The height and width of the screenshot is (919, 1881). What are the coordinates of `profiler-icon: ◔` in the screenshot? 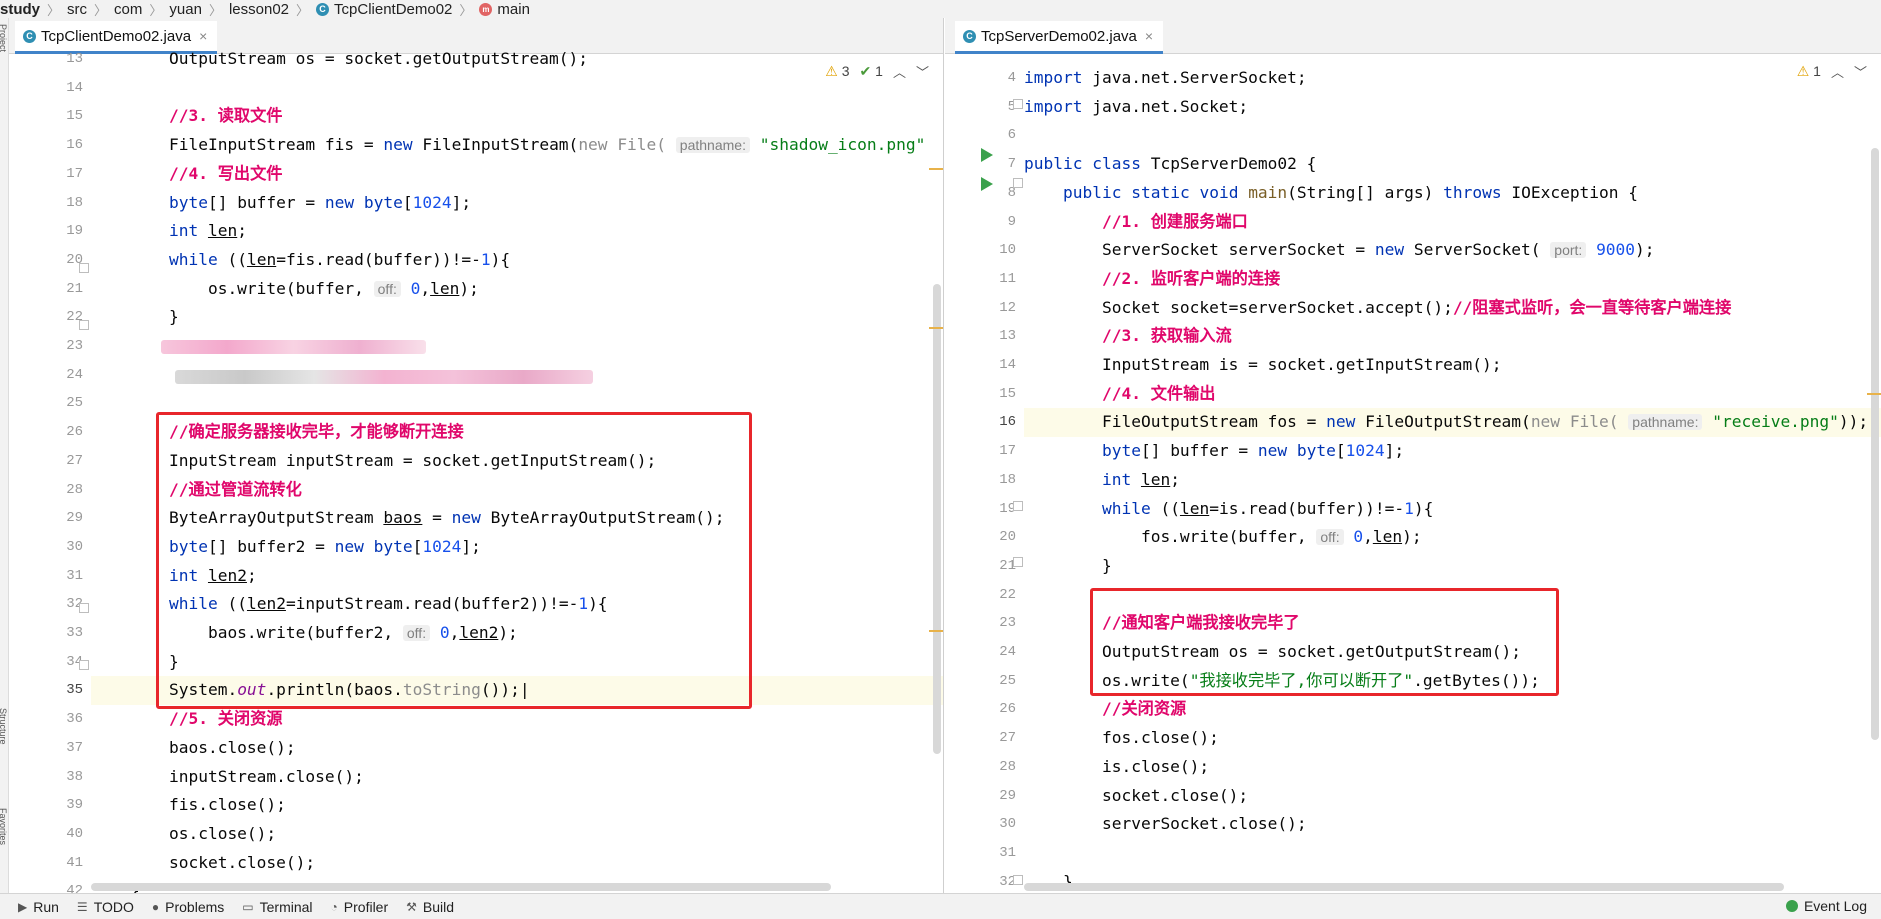 It's located at (334, 906).